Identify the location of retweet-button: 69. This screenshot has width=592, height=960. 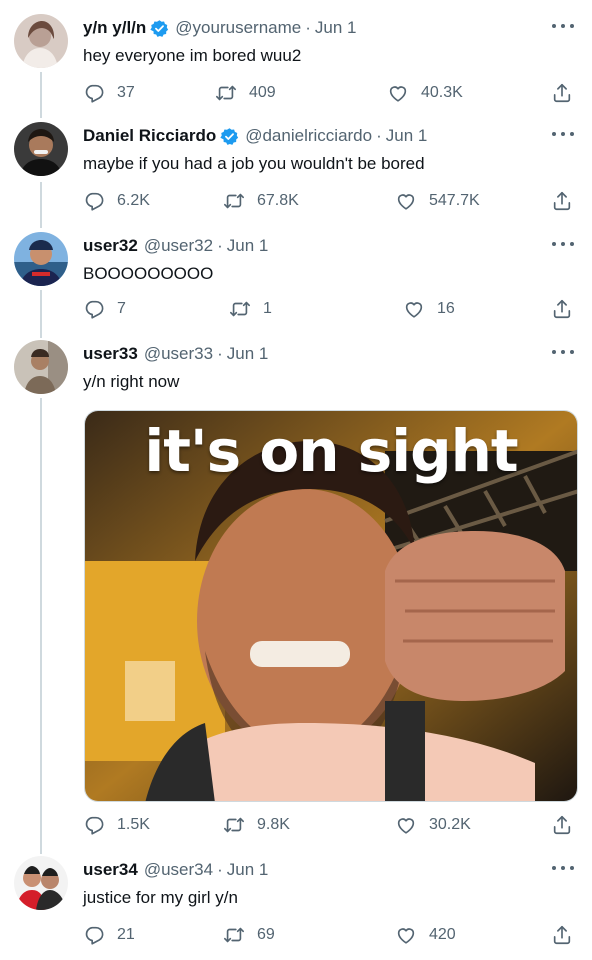
(249, 935).